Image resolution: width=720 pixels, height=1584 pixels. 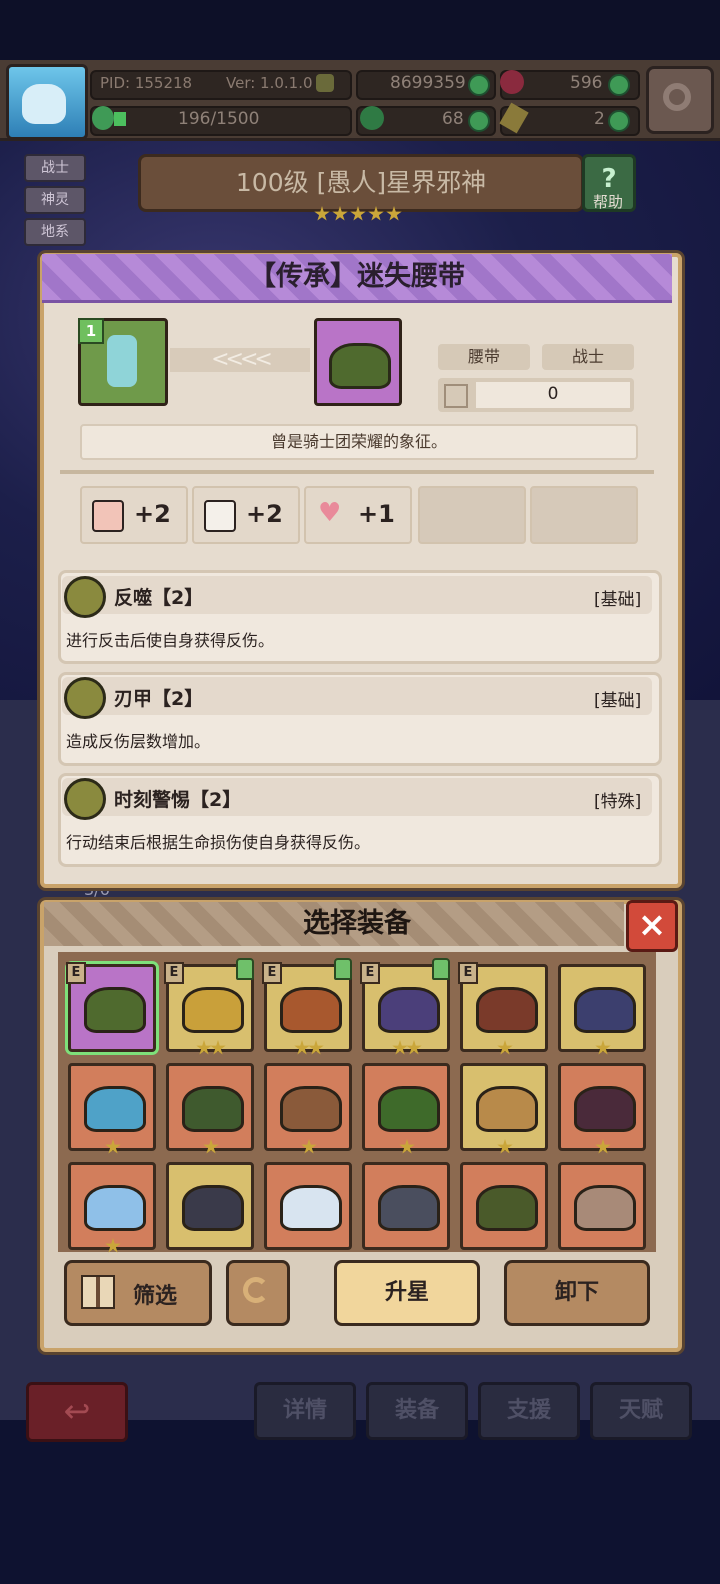 I want to click on item-description: 曾是骑士团荣耀的象征。, so click(x=359, y=442).